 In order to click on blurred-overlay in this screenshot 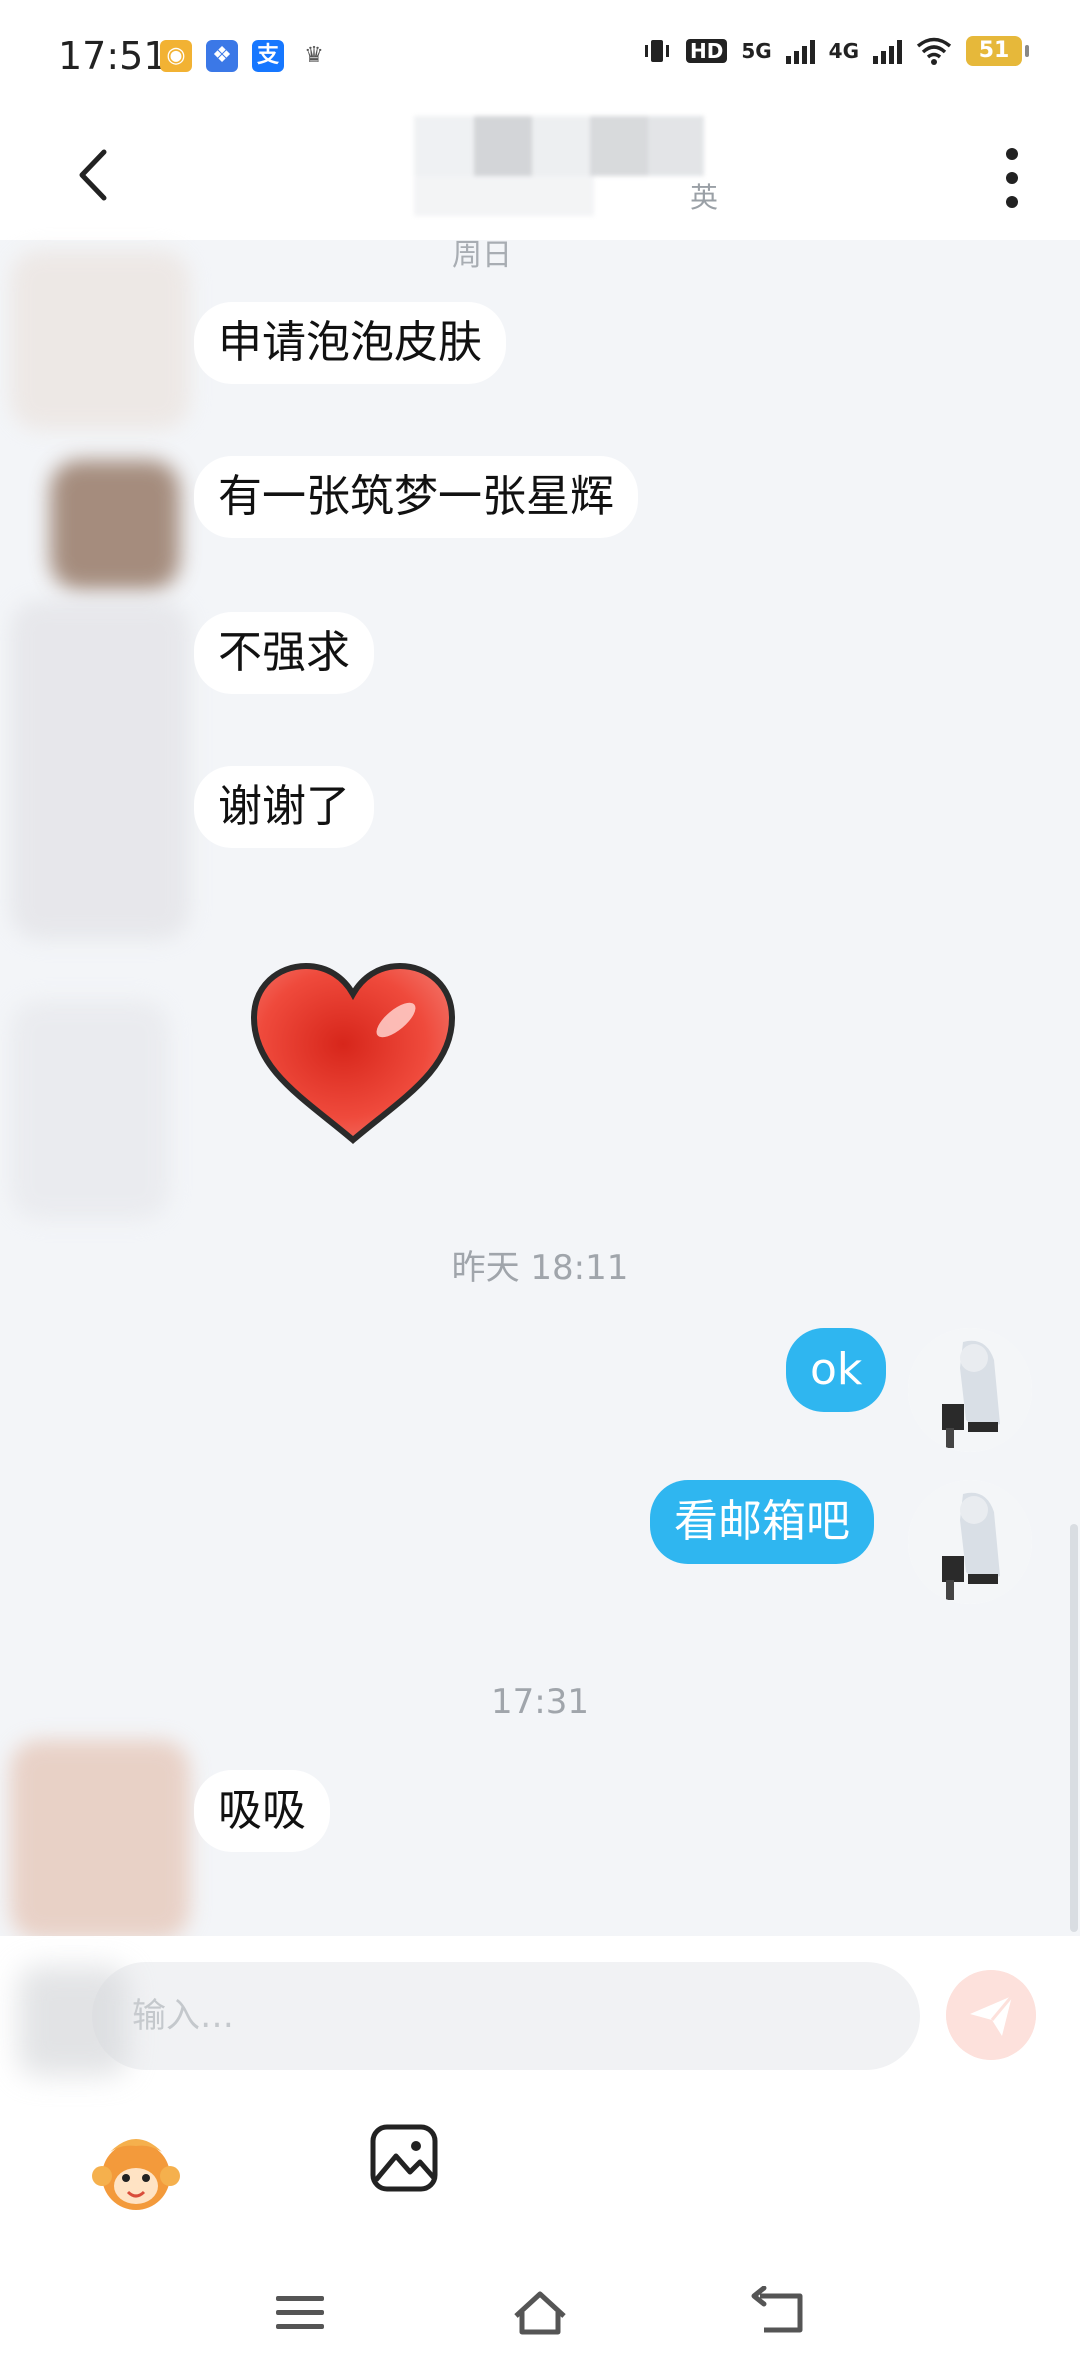, I will do `click(73, 2021)`.